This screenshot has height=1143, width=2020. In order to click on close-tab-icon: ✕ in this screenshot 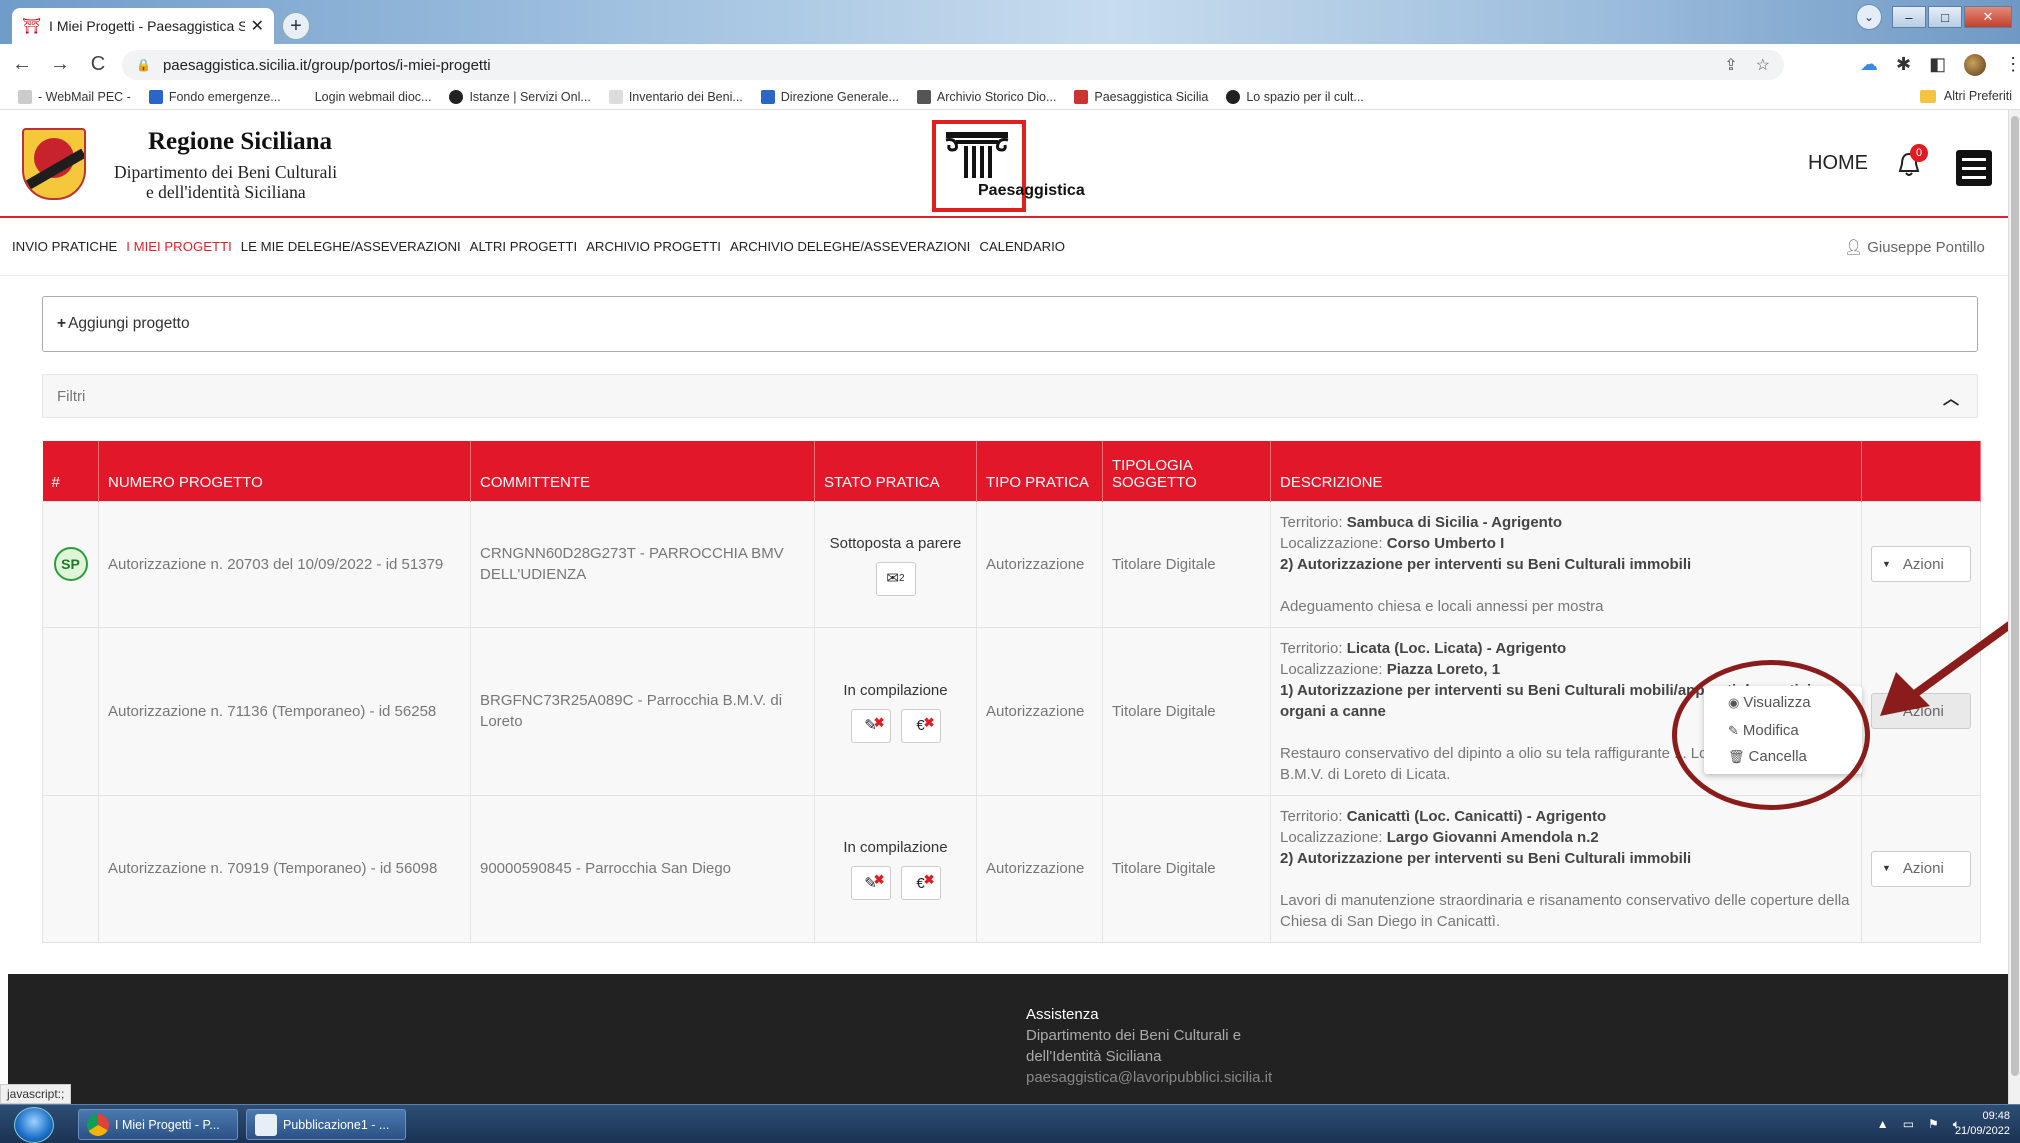, I will do `click(257, 26)`.